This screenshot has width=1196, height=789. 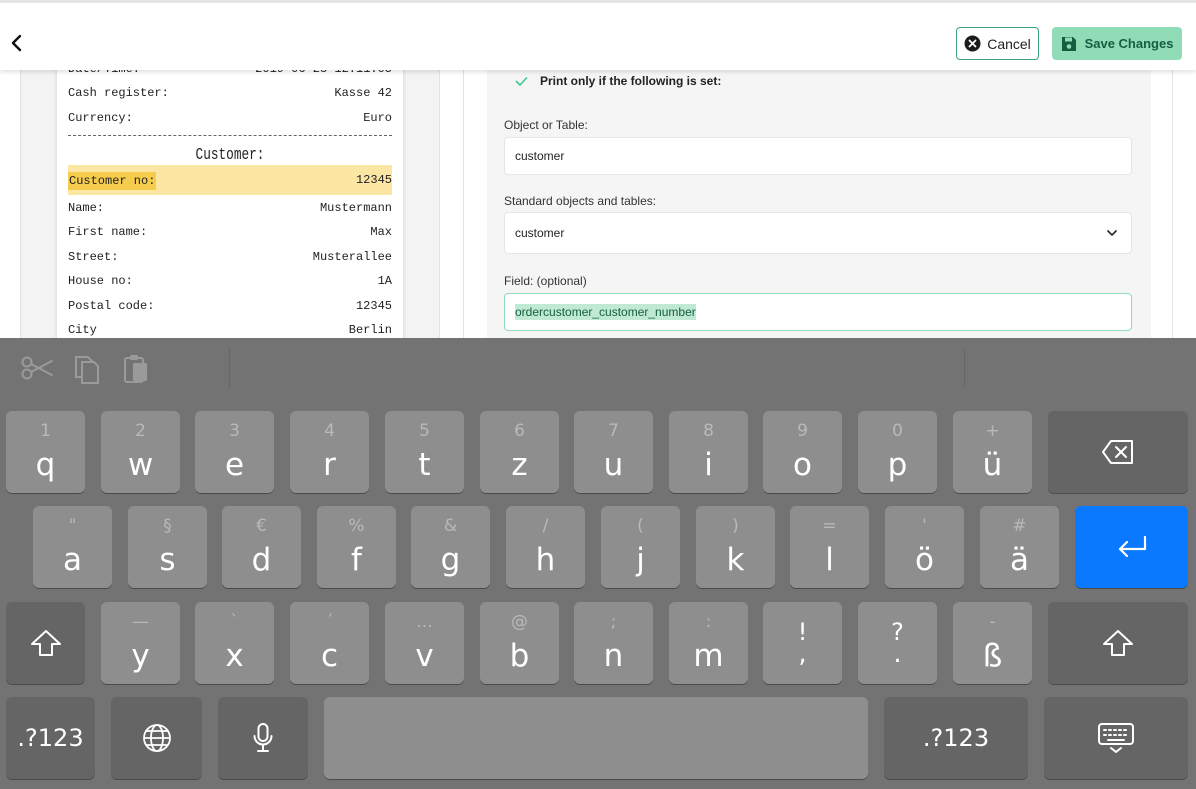 I want to click on key-letter: x, so click(x=234, y=656).